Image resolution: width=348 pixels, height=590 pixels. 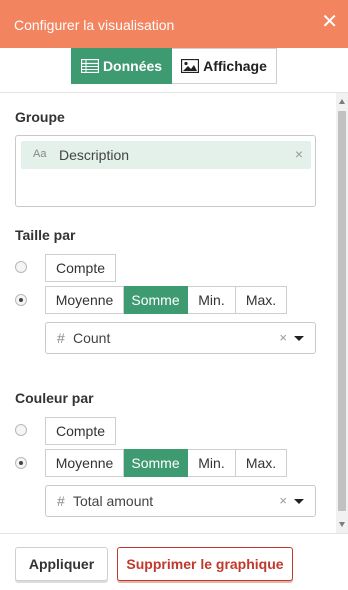 I want to click on color-field-select: # Total amount ×, so click(x=180, y=501).